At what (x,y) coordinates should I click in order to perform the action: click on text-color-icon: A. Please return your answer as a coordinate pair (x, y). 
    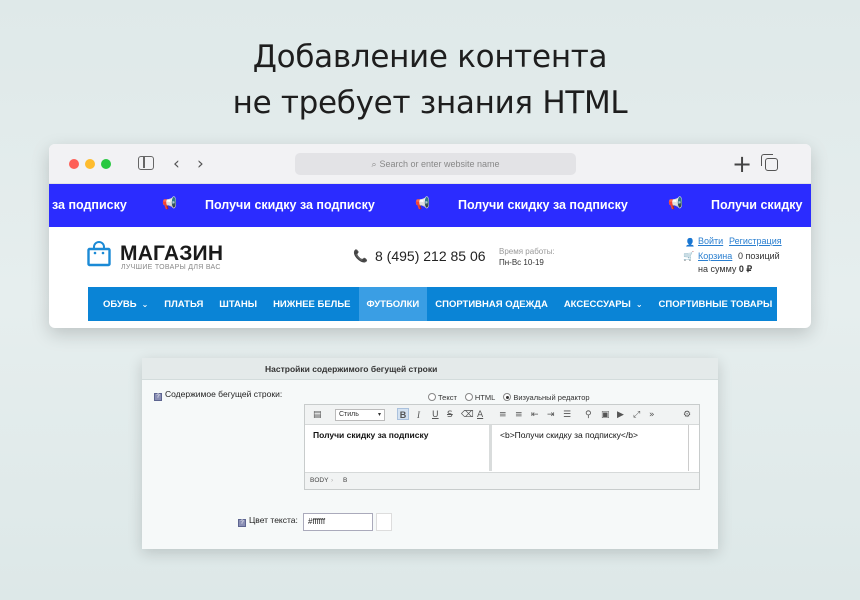
    Looking at the image, I should click on (480, 415).